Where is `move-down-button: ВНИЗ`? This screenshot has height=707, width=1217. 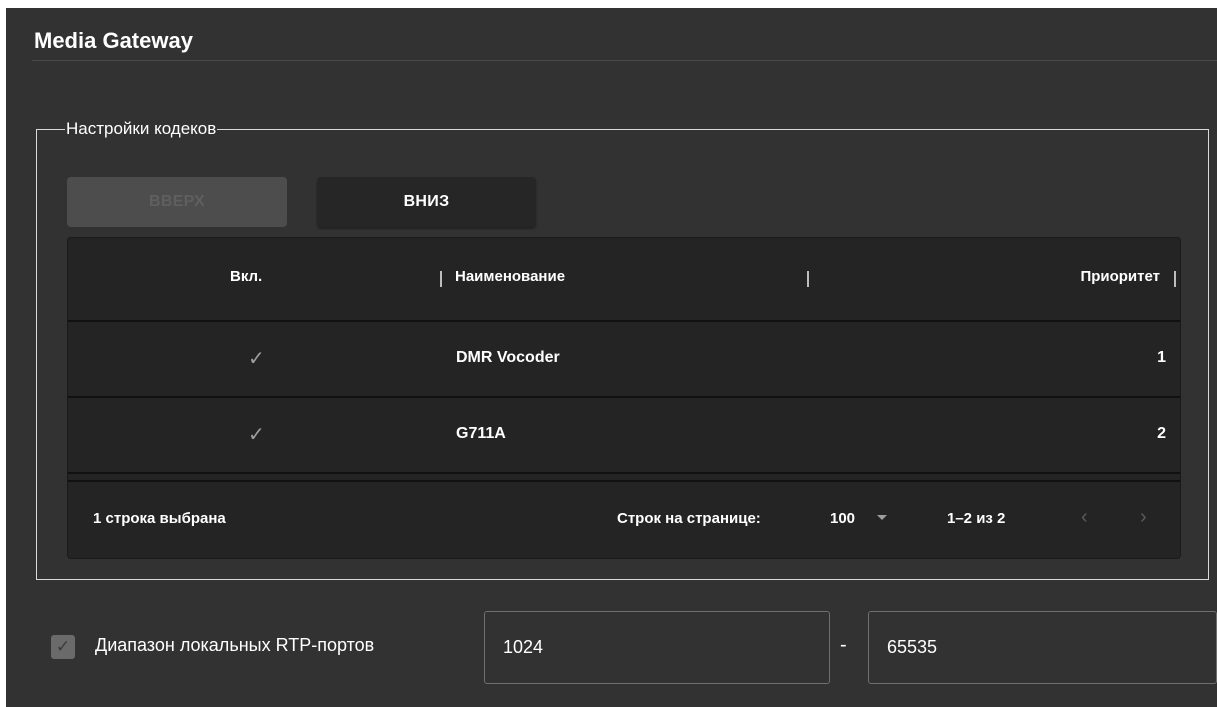 move-down-button: ВНИЗ is located at coordinates (426, 202).